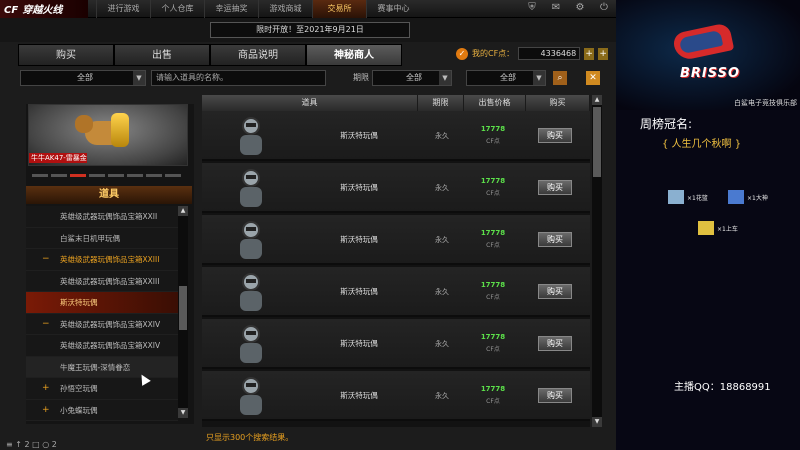 The width and height of the screenshot is (800, 450). I want to click on logo-text: CF, so click(11, 10).